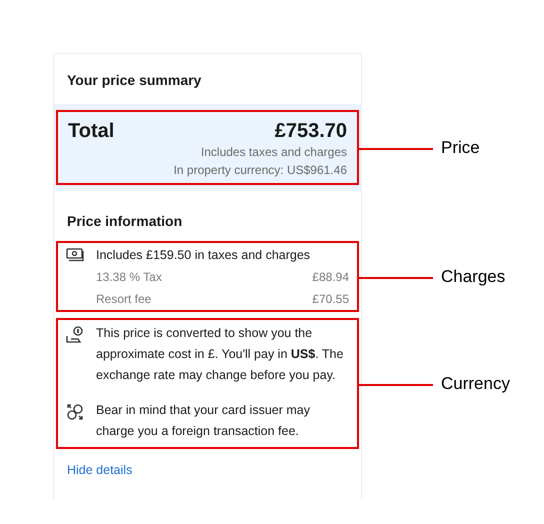 The image size is (544, 524). What do you see at coordinates (330, 299) in the screenshot?
I see `charge-amount: £70.55` at bounding box center [330, 299].